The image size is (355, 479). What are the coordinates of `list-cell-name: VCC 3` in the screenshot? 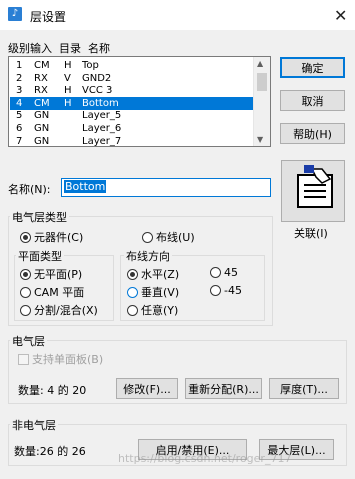 It's located at (97, 91).